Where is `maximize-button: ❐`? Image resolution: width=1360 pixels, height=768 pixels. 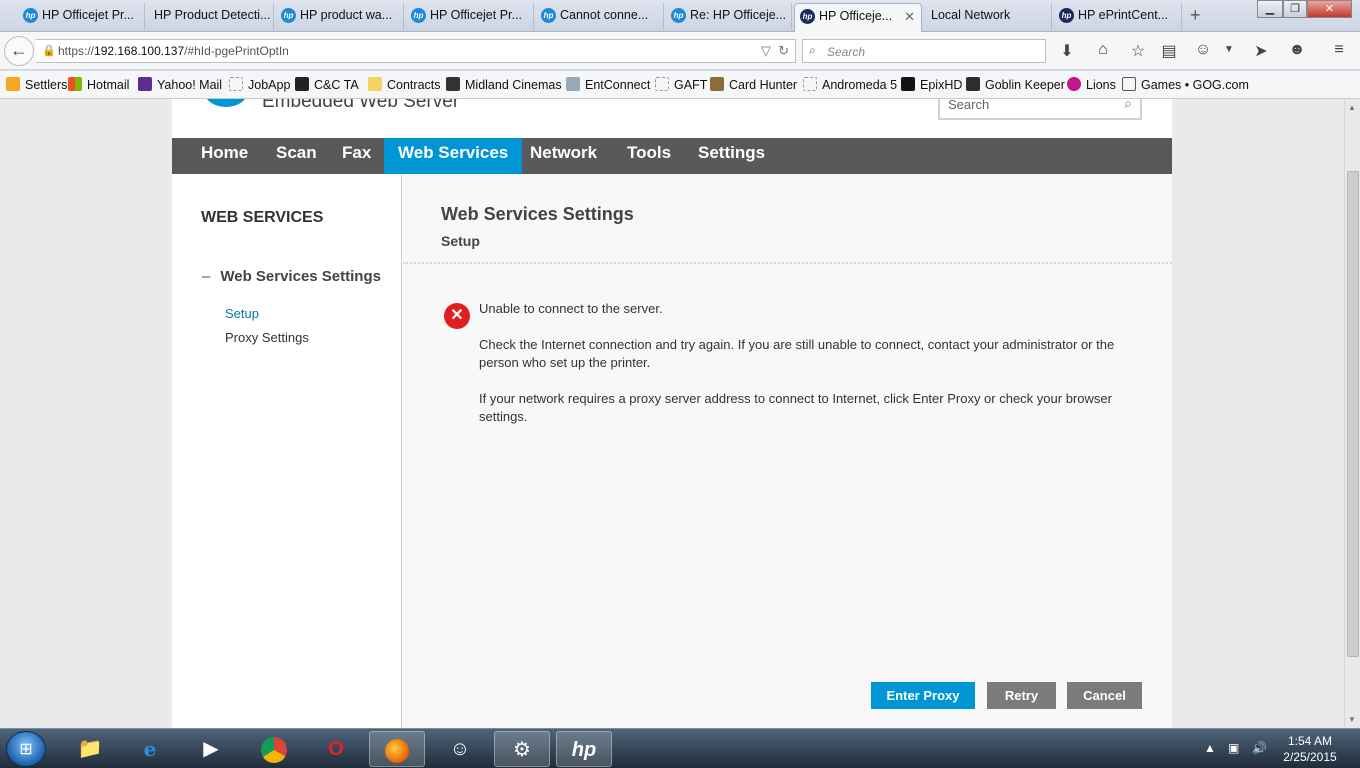 maximize-button: ❐ is located at coordinates (1295, 9).